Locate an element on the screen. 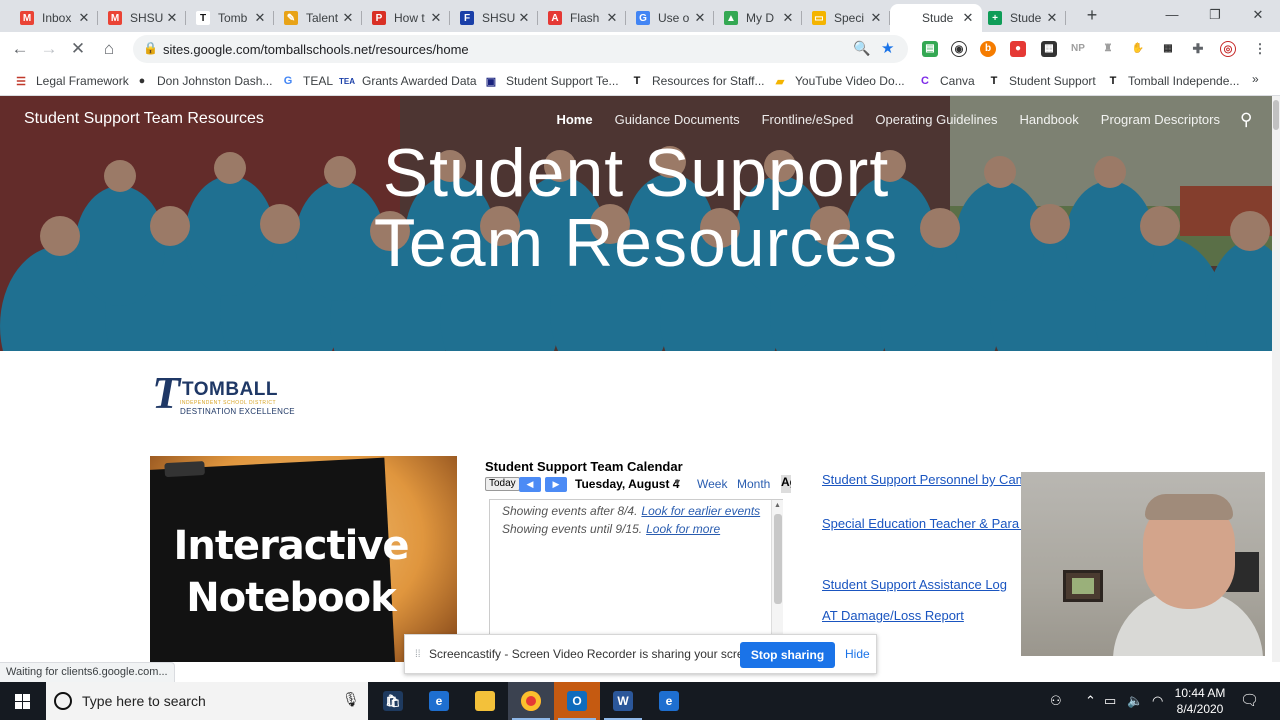  bookmark-item: T Student Support is located at coordinates (1041, 81).